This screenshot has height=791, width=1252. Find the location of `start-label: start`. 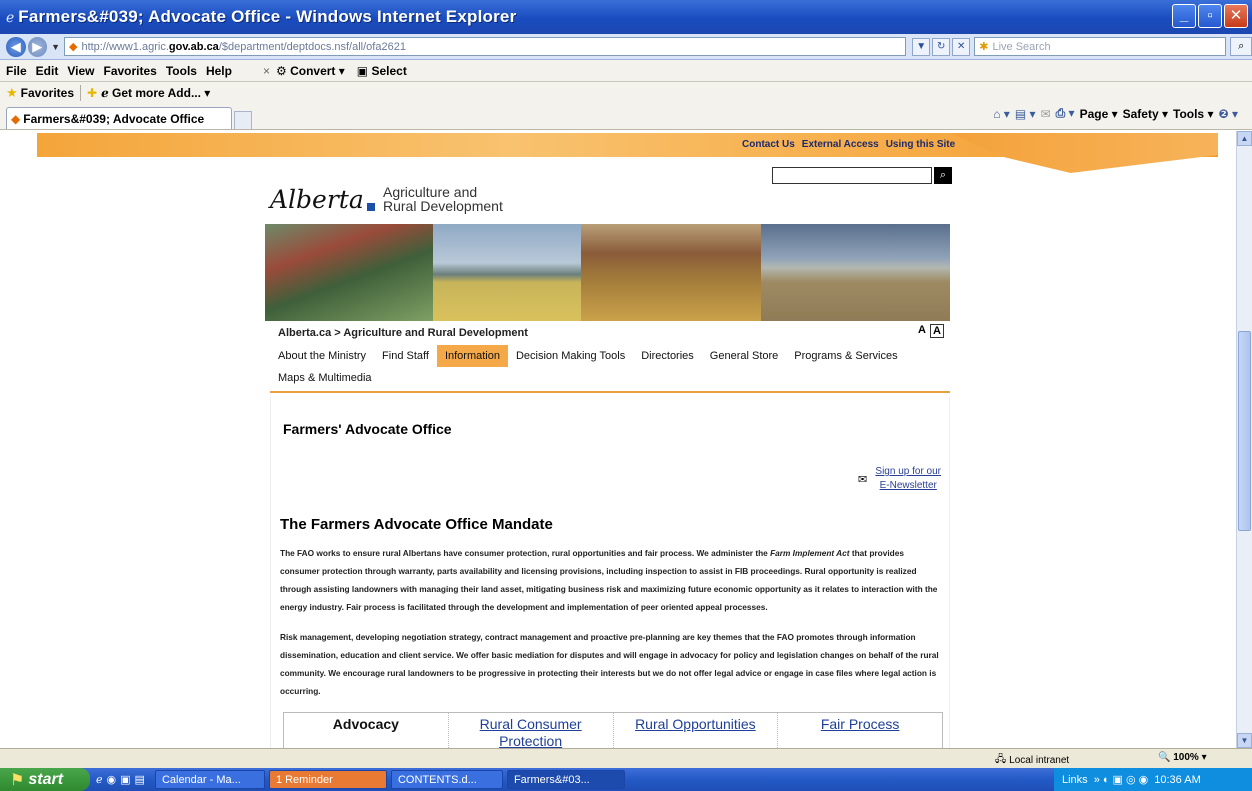

start-label: start is located at coordinates (46, 779).